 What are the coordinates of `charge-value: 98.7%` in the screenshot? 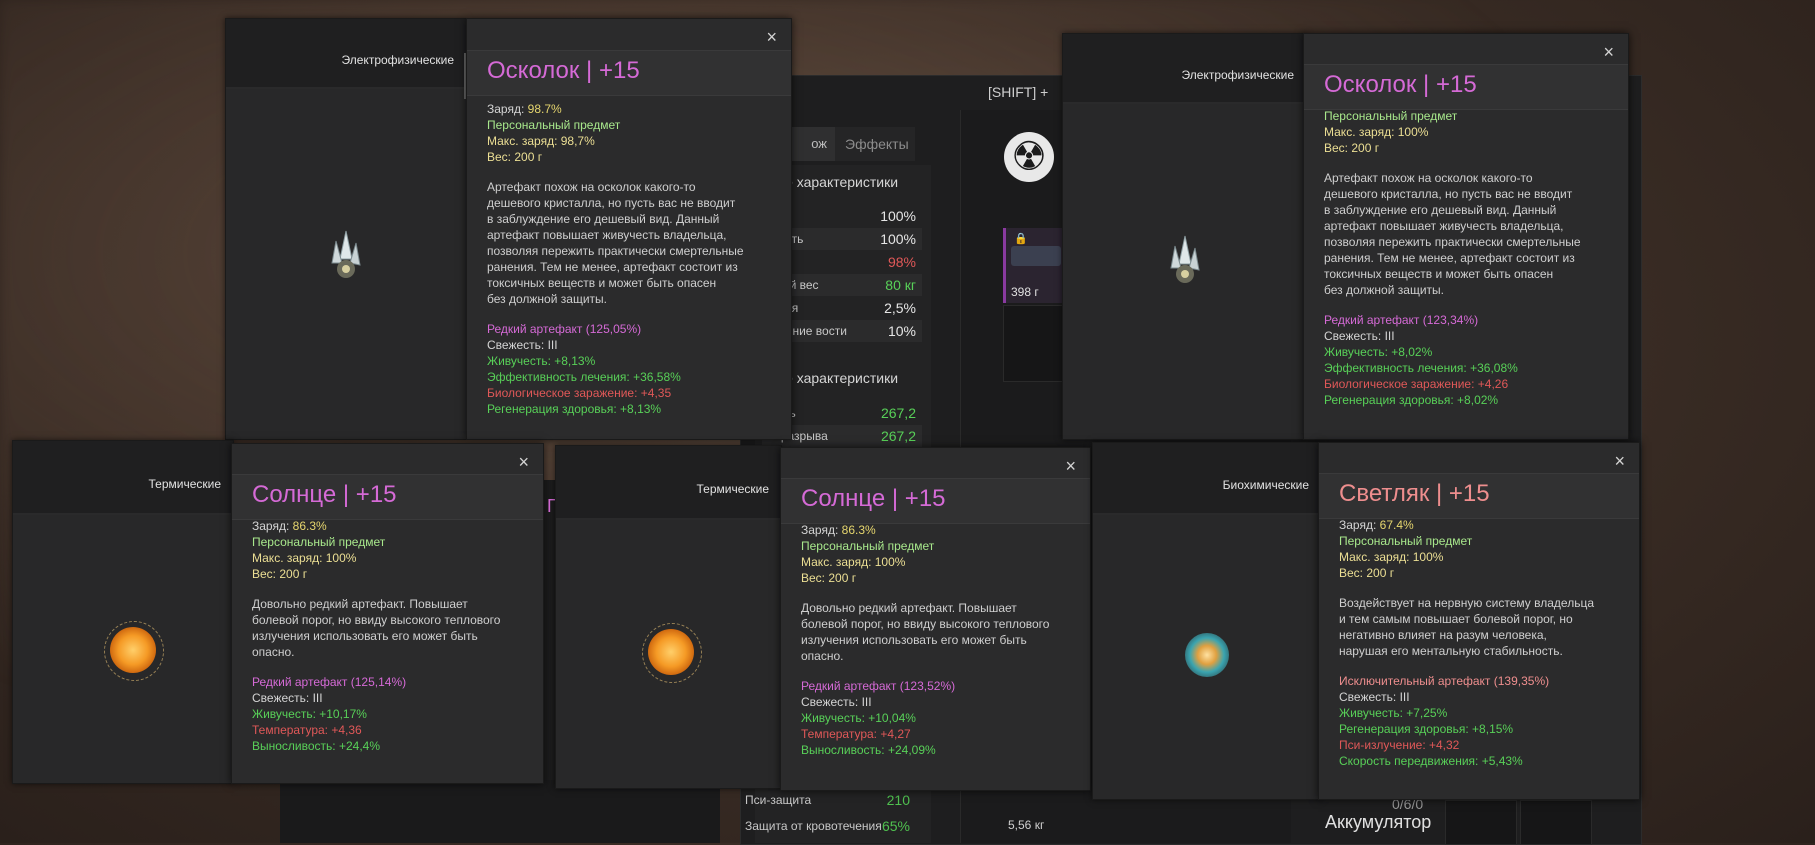 It's located at (544, 109).